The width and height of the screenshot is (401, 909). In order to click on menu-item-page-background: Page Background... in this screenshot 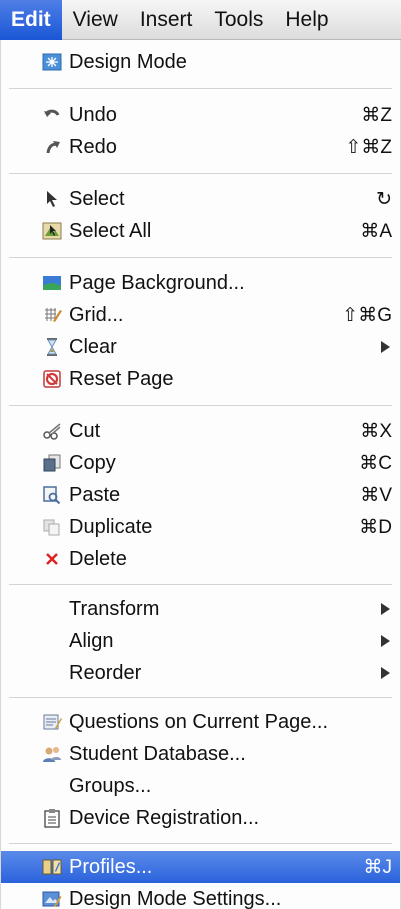, I will do `click(200, 283)`.